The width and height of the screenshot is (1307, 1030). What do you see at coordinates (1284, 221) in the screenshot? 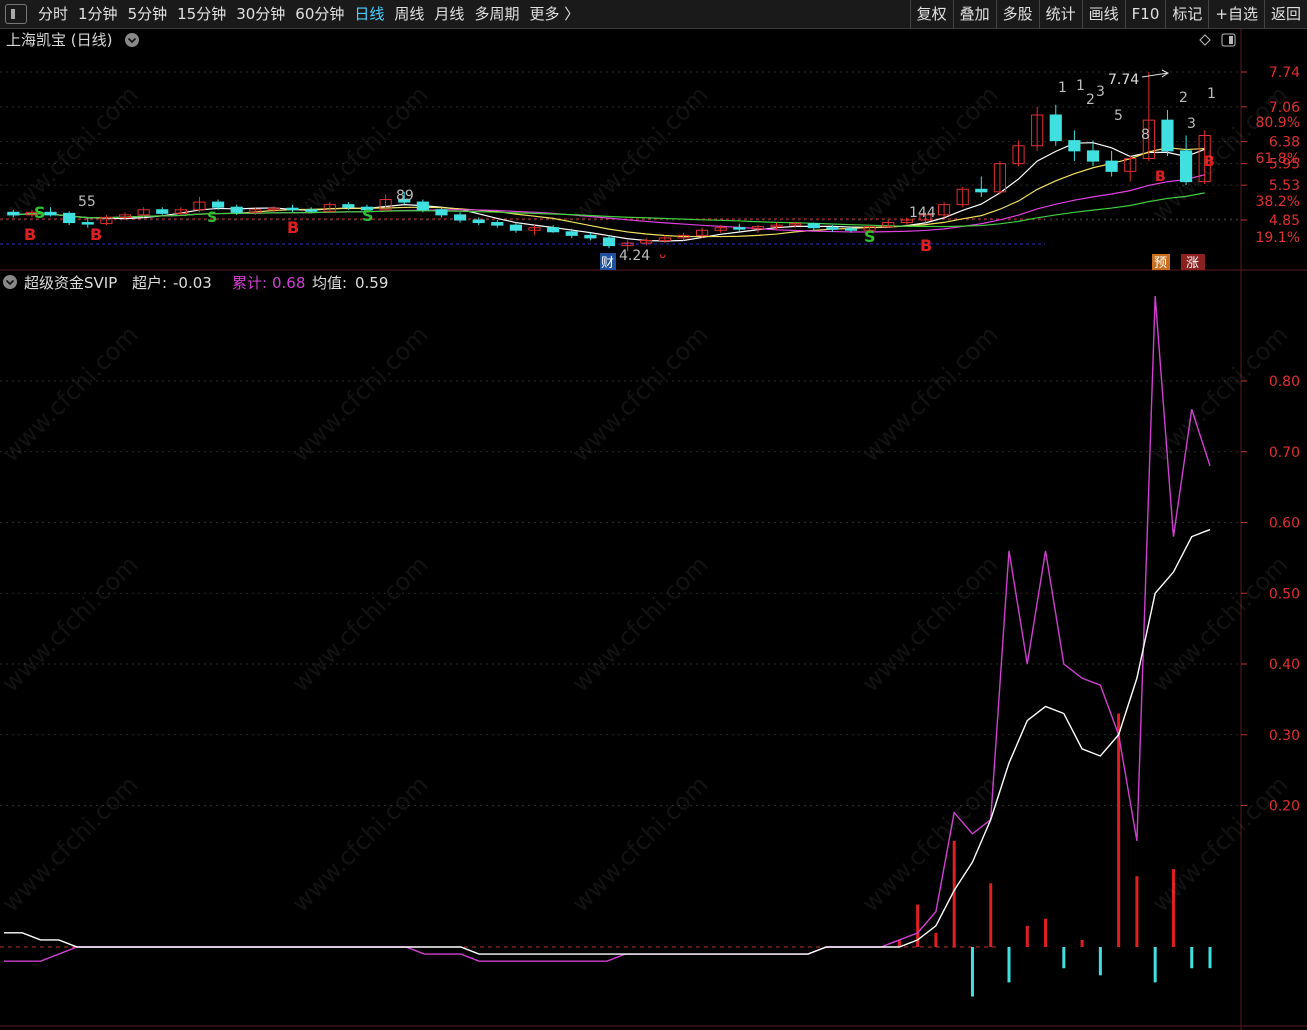
I see `price-tick-label: 4.85` at bounding box center [1284, 221].